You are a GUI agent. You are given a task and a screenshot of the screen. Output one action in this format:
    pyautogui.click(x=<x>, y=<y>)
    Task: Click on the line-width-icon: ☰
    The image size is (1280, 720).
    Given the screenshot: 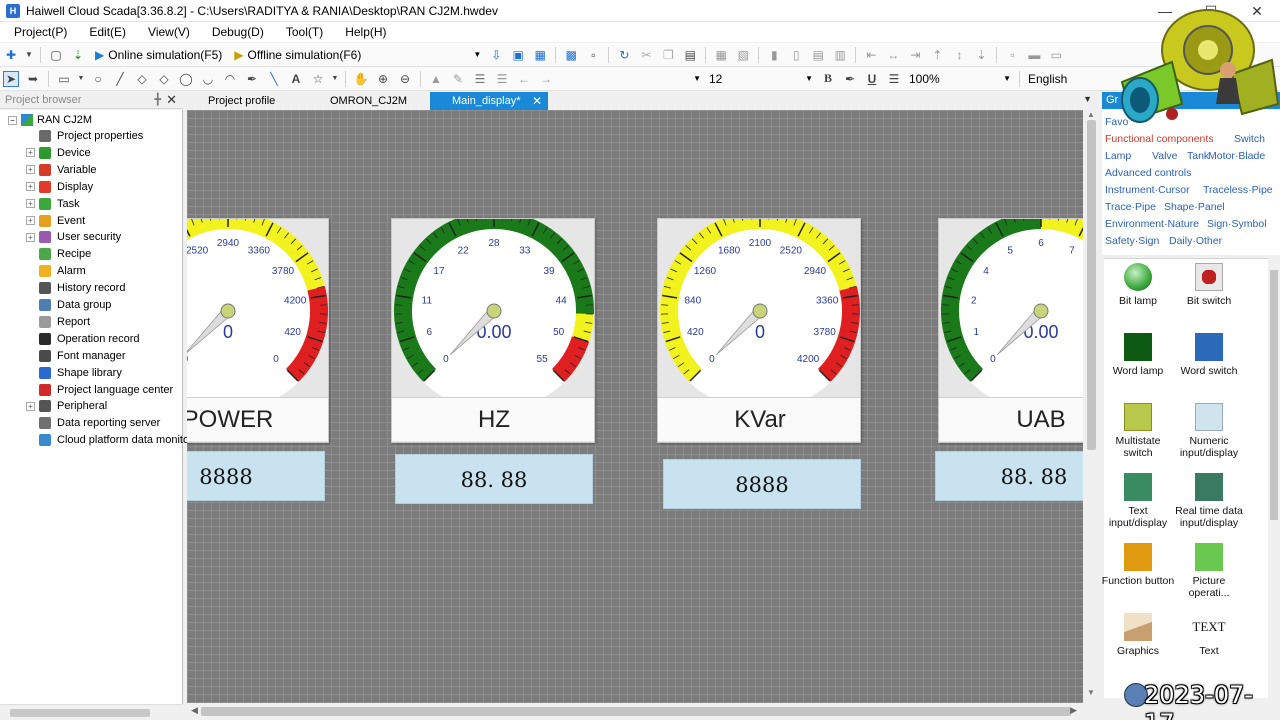 What is the action you would take?
    pyautogui.click(x=480, y=79)
    